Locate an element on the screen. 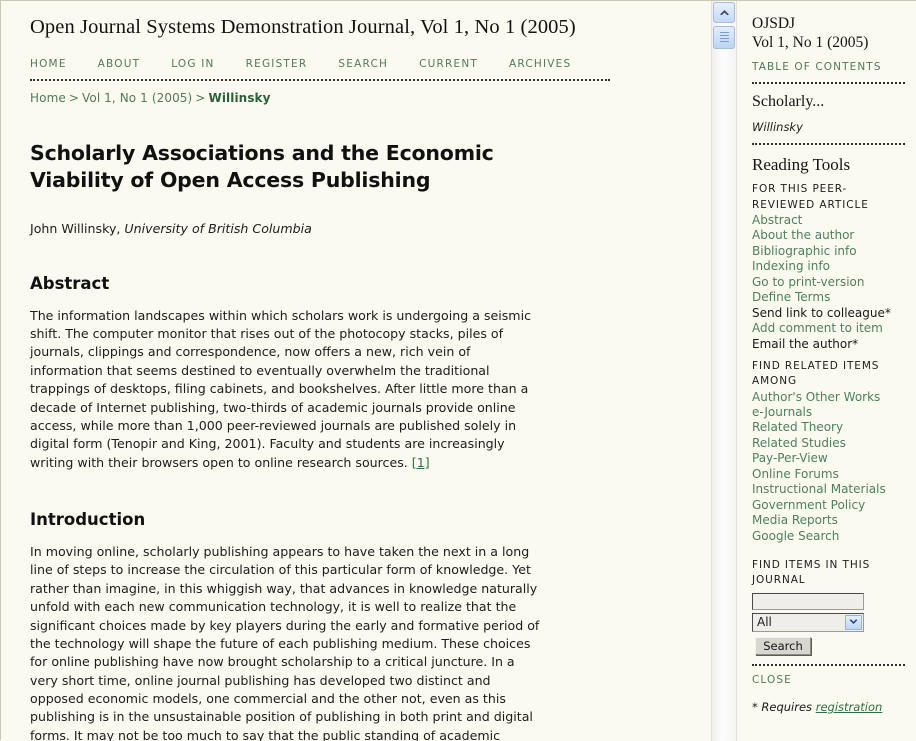  scroll-up-button is located at coordinates (724, 12).